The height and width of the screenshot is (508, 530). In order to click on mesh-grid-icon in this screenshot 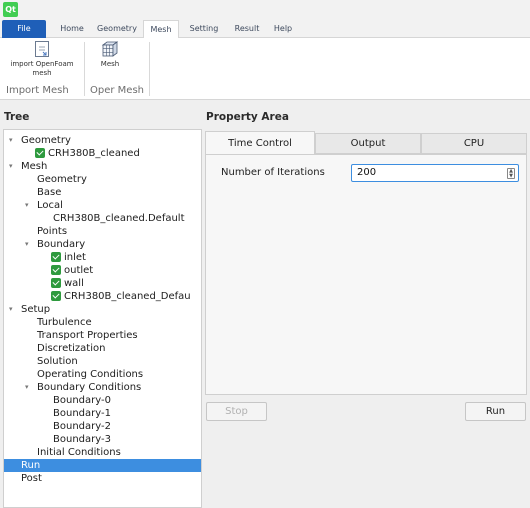, I will do `click(110, 49)`.